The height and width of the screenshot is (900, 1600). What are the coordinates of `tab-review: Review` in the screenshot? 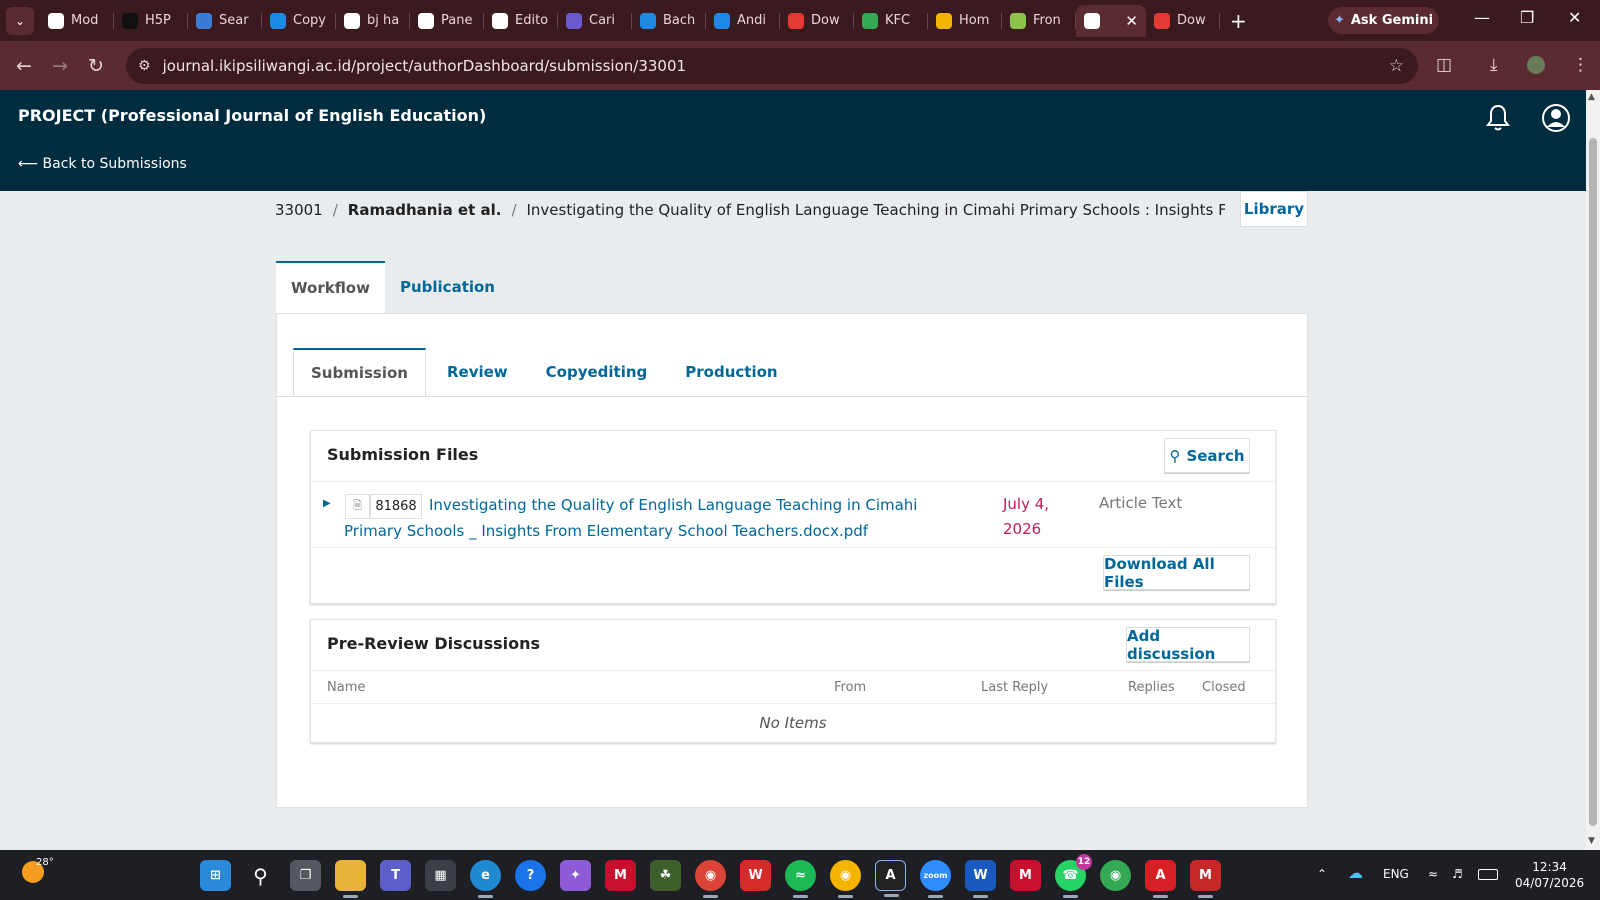 It's located at (477, 372).